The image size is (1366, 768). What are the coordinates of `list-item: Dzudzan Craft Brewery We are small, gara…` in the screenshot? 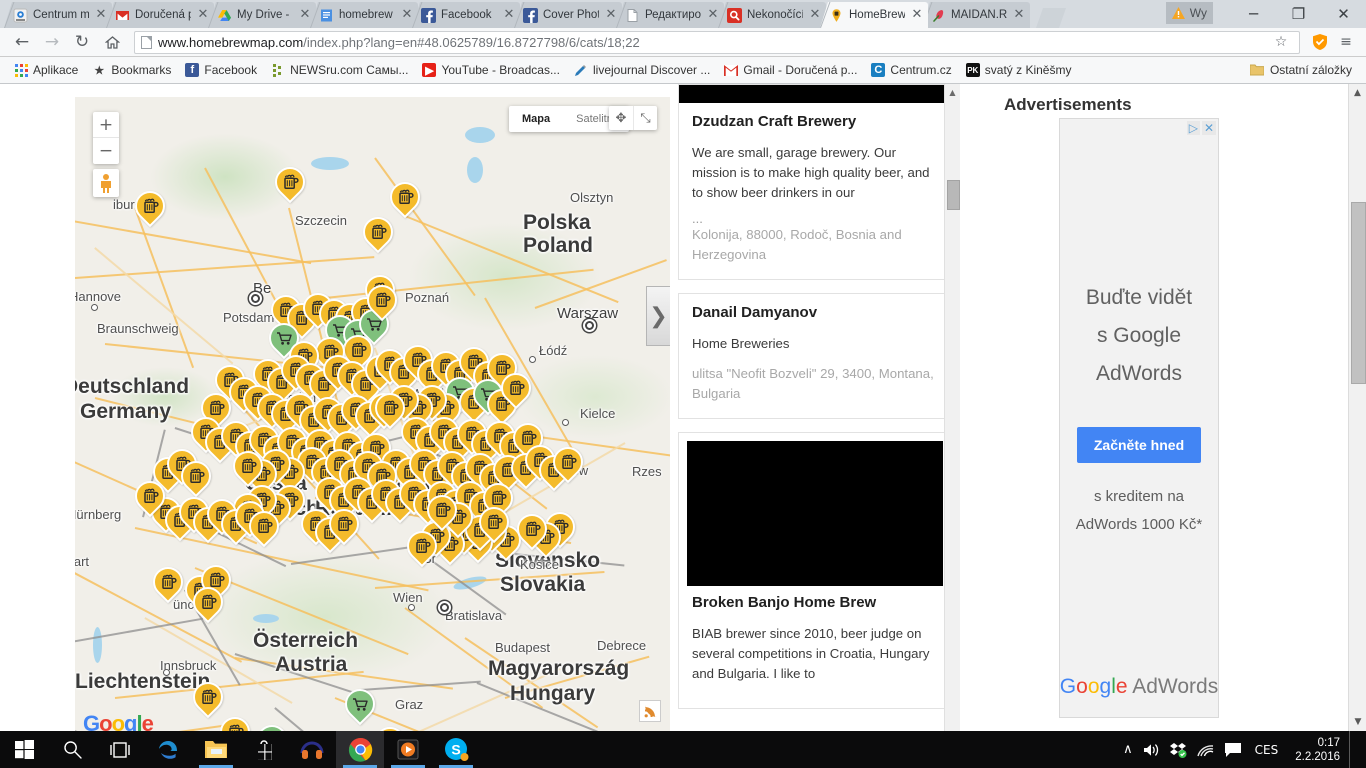 It's located at (815, 182).